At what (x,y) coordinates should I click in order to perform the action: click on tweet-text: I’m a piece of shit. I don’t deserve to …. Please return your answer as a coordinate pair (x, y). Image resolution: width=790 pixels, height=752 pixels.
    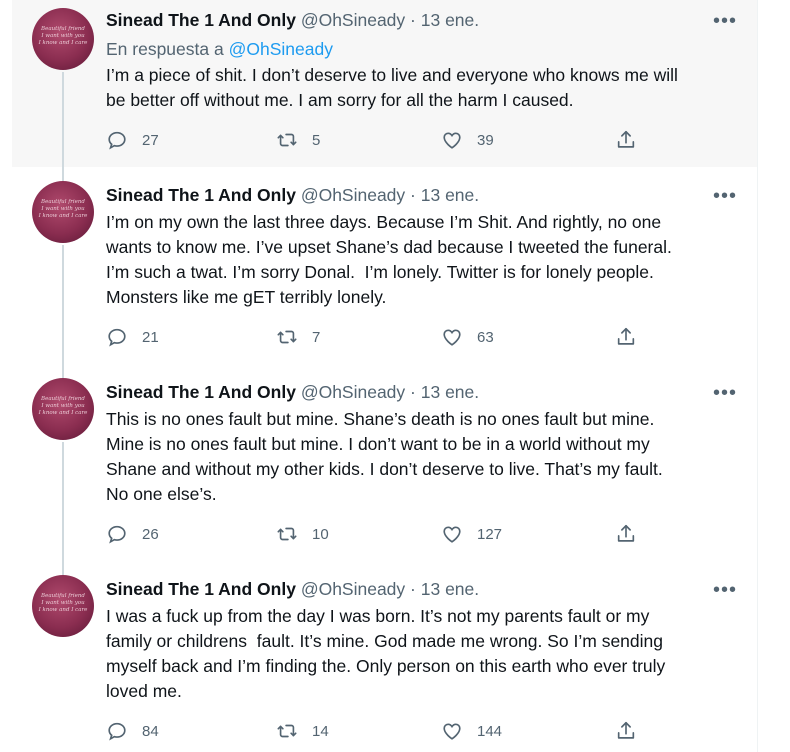
    Looking at the image, I should click on (392, 87).